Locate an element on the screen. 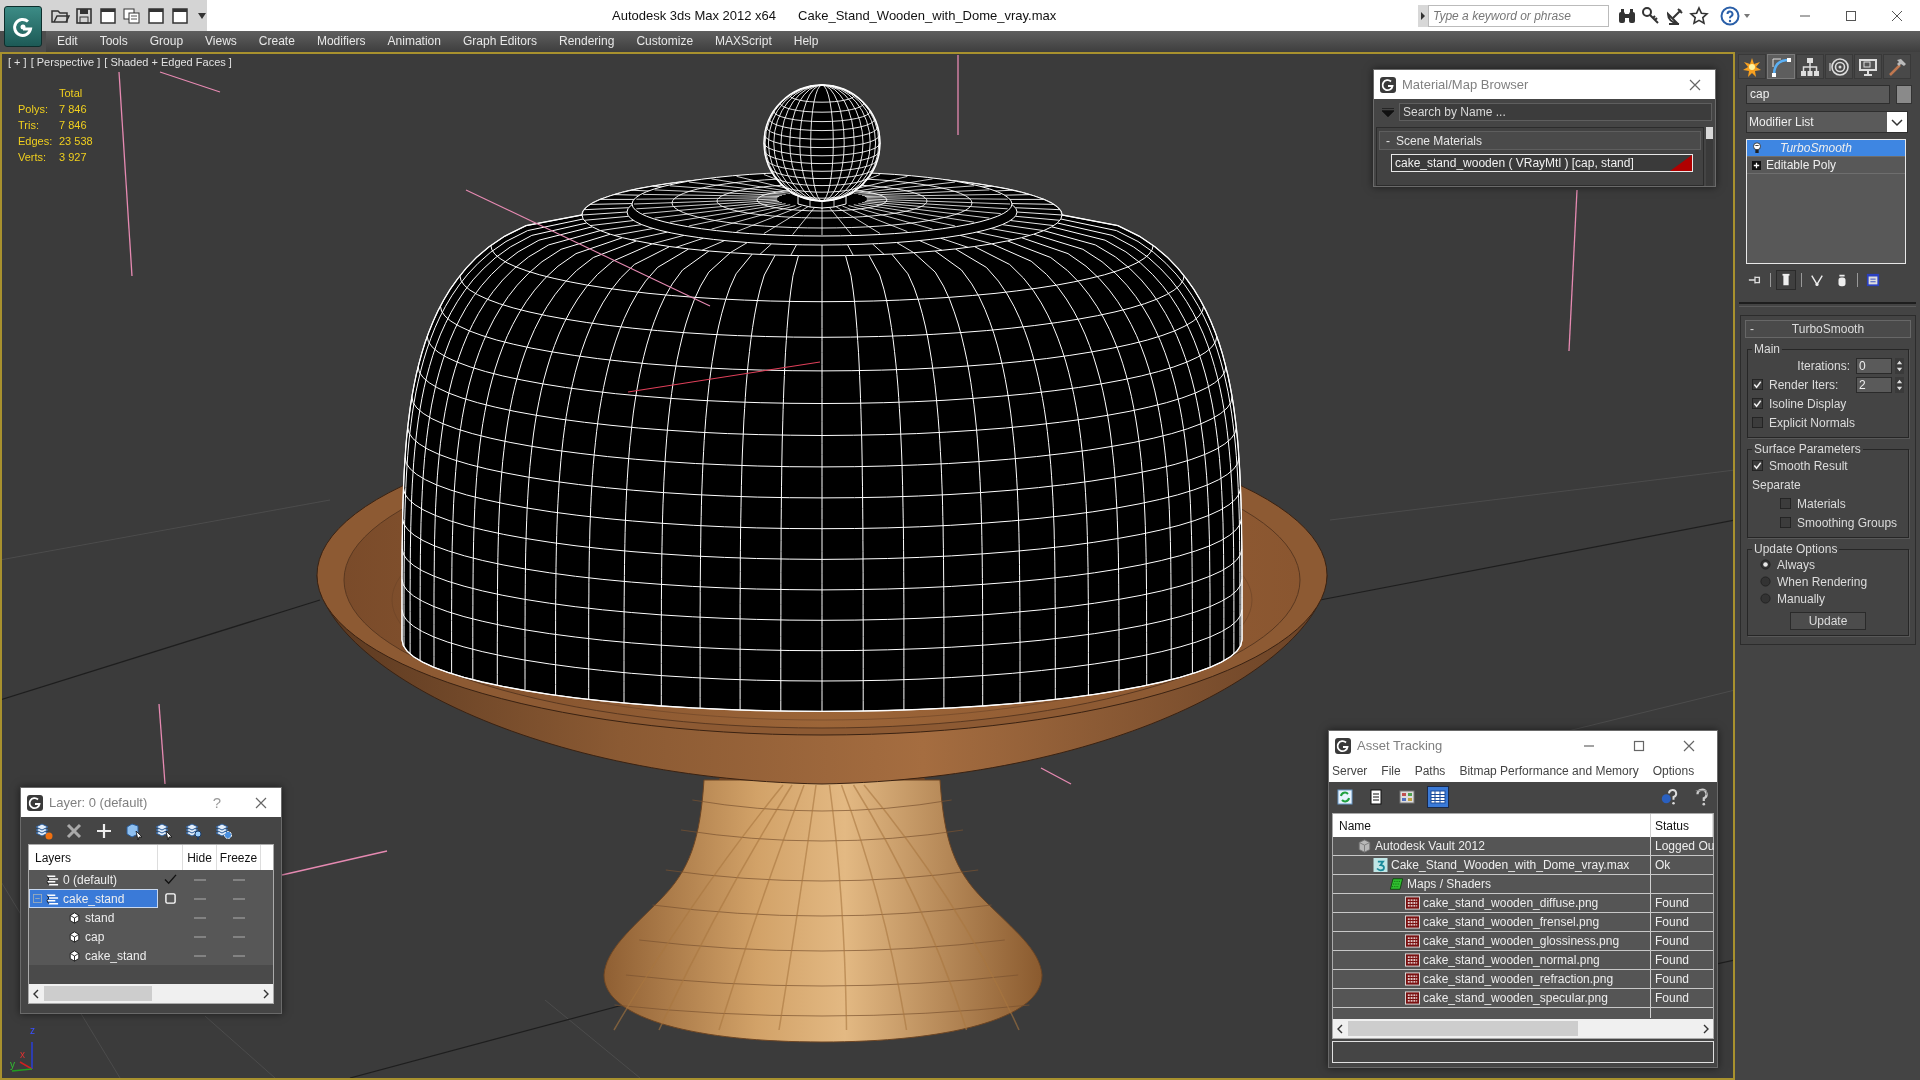  menu-item: Animation is located at coordinates (414, 41).